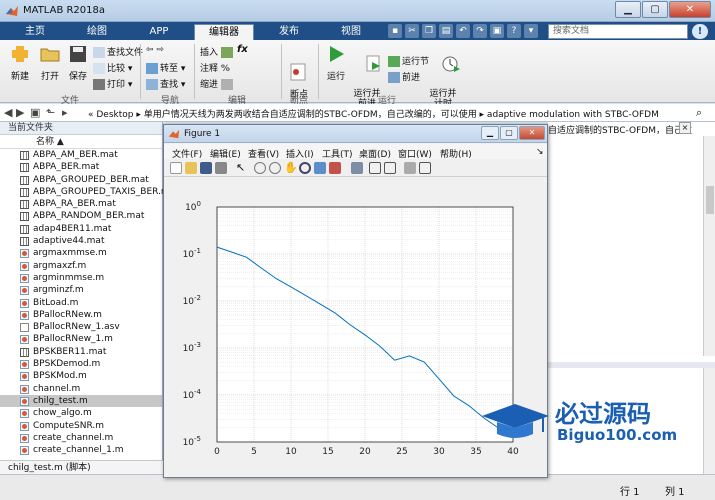 The image size is (715, 500). What do you see at coordinates (176, 168) in the screenshot?
I see `new-figure-icon` at bounding box center [176, 168].